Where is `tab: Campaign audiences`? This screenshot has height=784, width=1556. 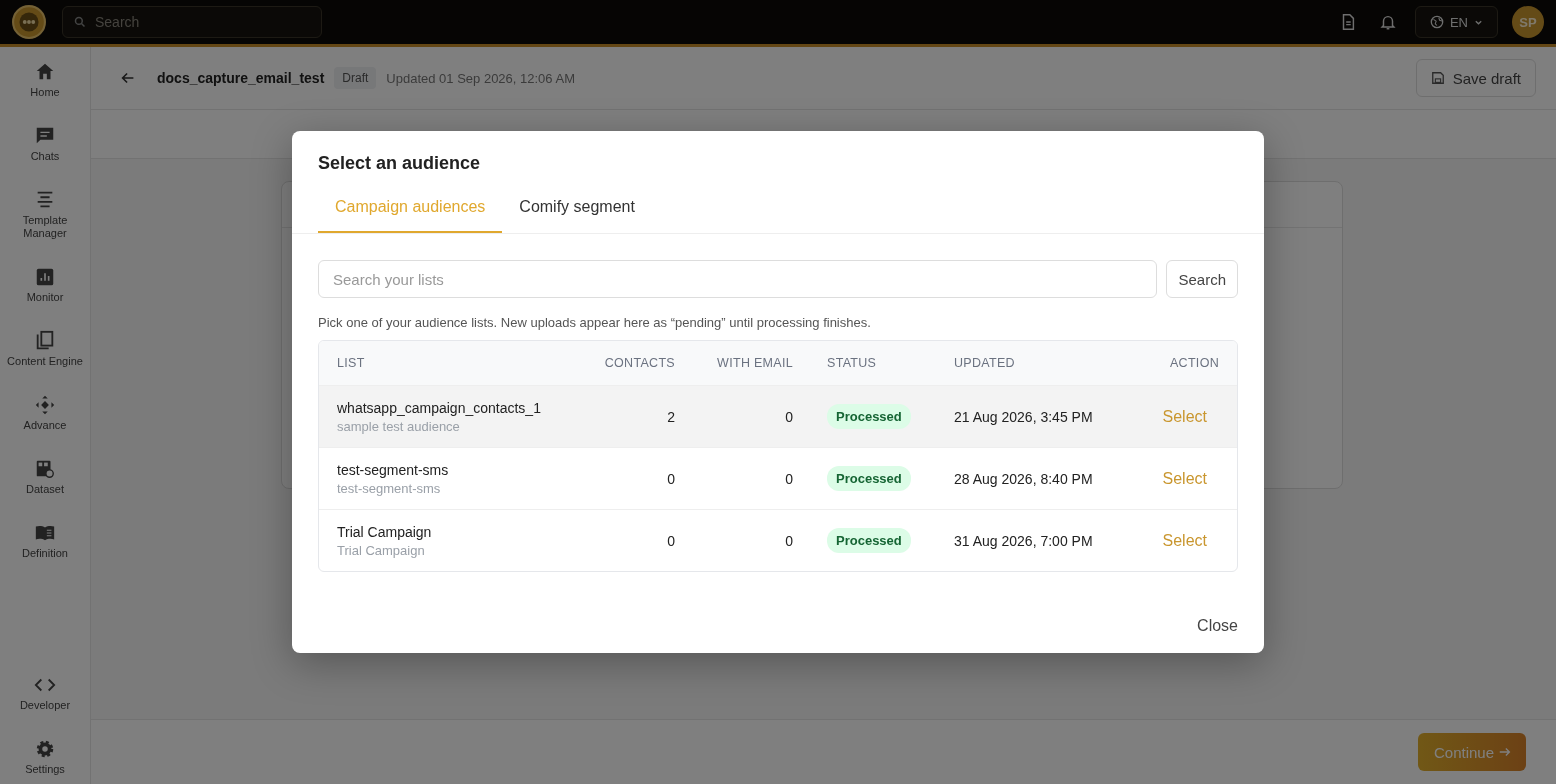 tab: Campaign audiences is located at coordinates (410, 211).